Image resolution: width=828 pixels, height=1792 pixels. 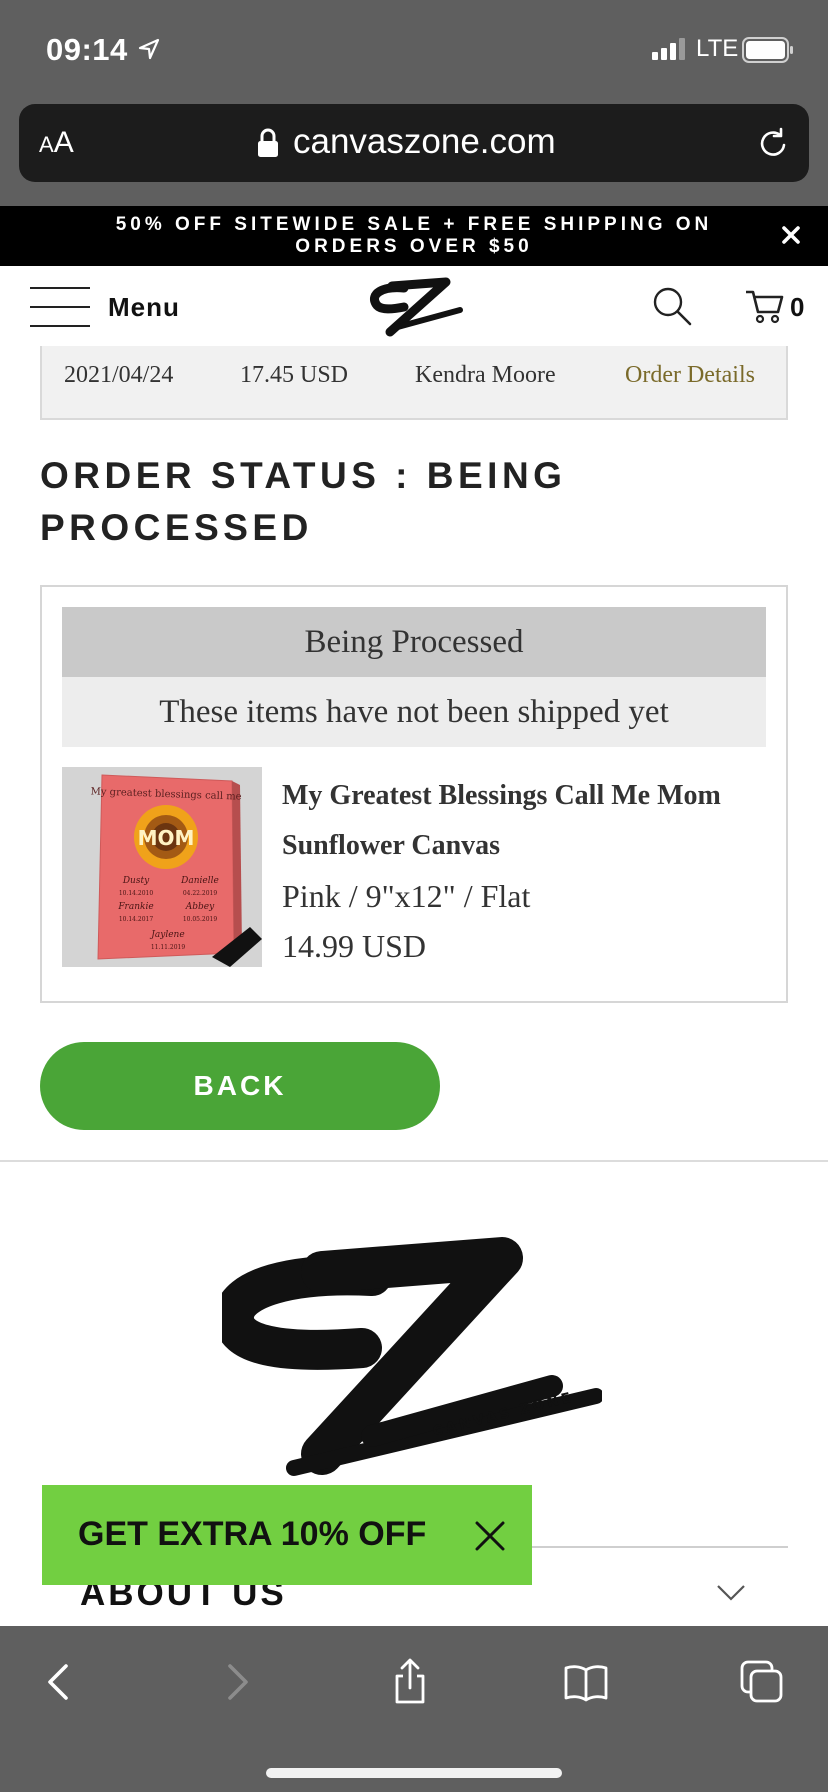 I want to click on back-arrow-icon, so click(x=60, y=1682).